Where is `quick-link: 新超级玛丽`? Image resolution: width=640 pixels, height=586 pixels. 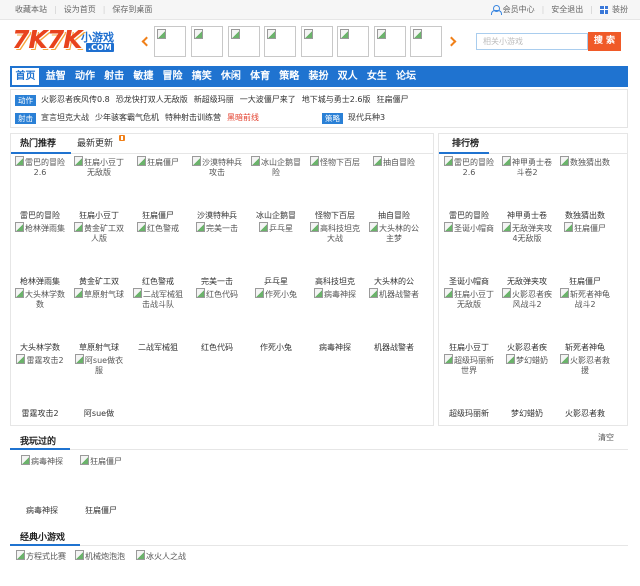
quick-link: 新超级玛丽 is located at coordinates (214, 100).